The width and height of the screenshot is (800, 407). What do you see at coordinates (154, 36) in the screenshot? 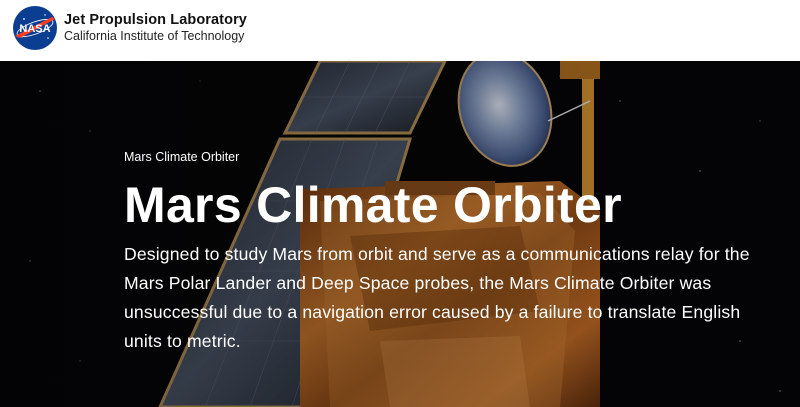
I see `org-subtitle: California Institute of Technology` at bounding box center [154, 36].